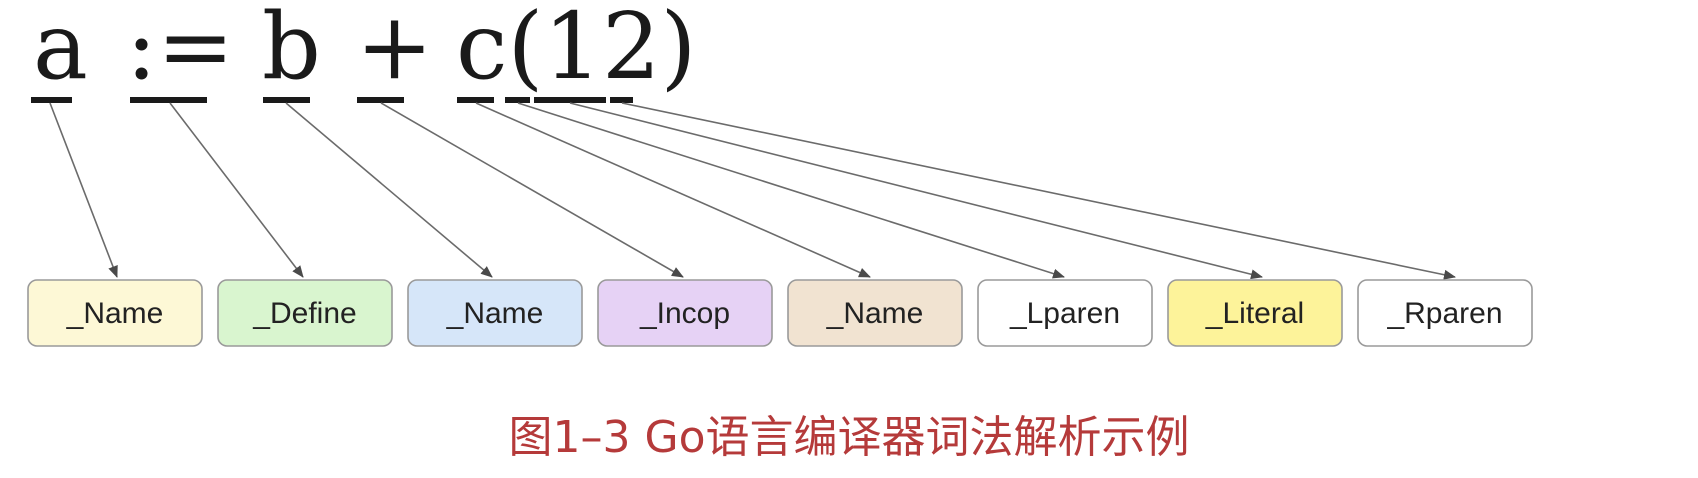 The height and width of the screenshot is (478, 1698). What do you see at coordinates (849, 437) in the screenshot?
I see `figure-caption: 图1–3 Go语言编译器词法解析示例` at bounding box center [849, 437].